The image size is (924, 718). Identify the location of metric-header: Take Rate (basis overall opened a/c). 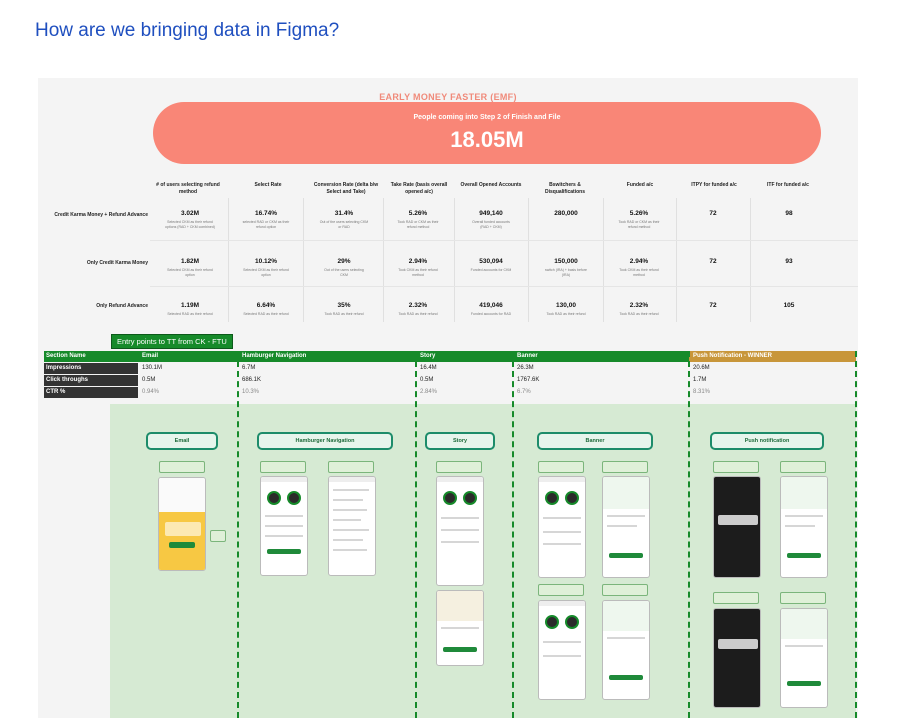
(419, 188).